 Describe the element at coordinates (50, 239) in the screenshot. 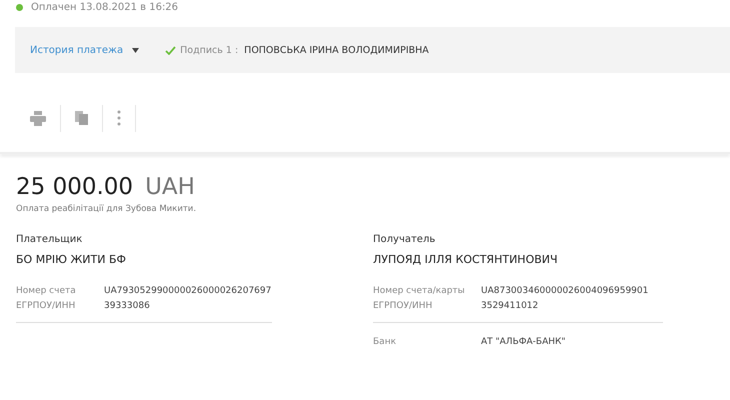

I see `party-heading: Плательщик` at that location.